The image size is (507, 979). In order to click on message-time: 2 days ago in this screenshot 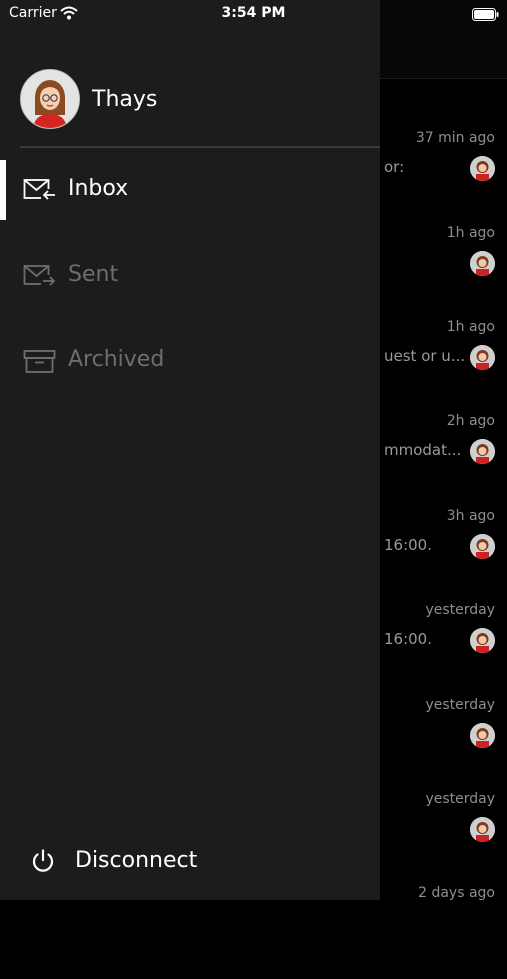, I will do `click(456, 893)`.